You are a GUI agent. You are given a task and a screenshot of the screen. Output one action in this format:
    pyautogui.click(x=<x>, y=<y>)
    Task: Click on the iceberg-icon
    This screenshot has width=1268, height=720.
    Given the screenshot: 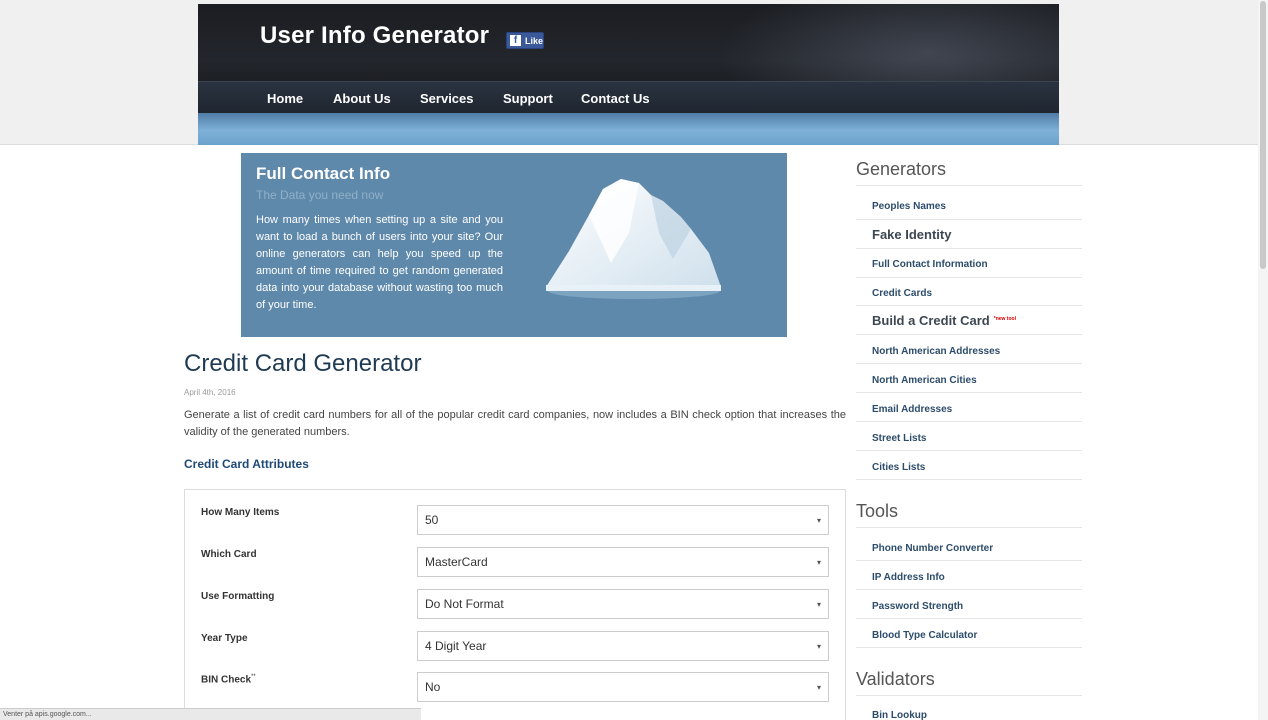 What is the action you would take?
    pyautogui.click(x=633, y=239)
    